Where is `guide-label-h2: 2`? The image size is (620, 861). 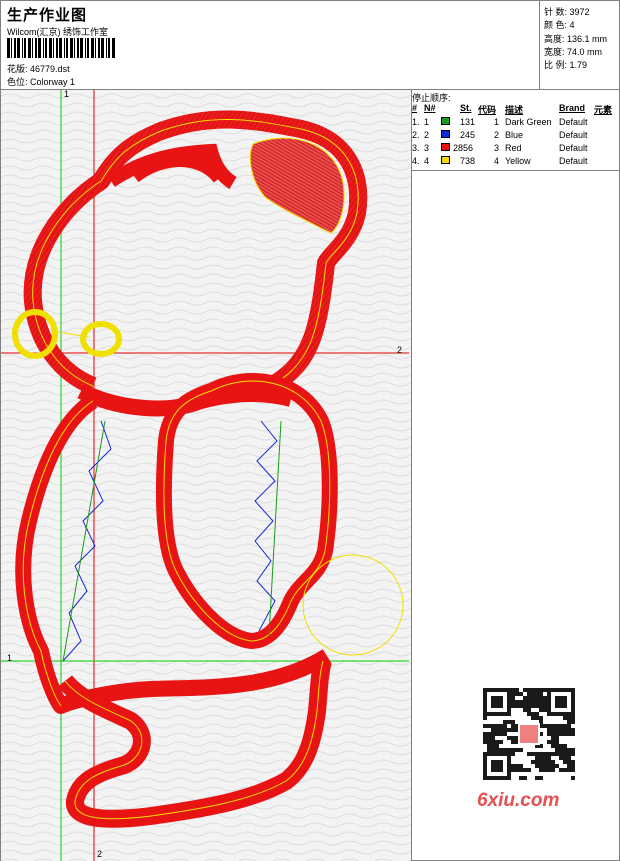 guide-label-h2: 2 is located at coordinates (399, 350).